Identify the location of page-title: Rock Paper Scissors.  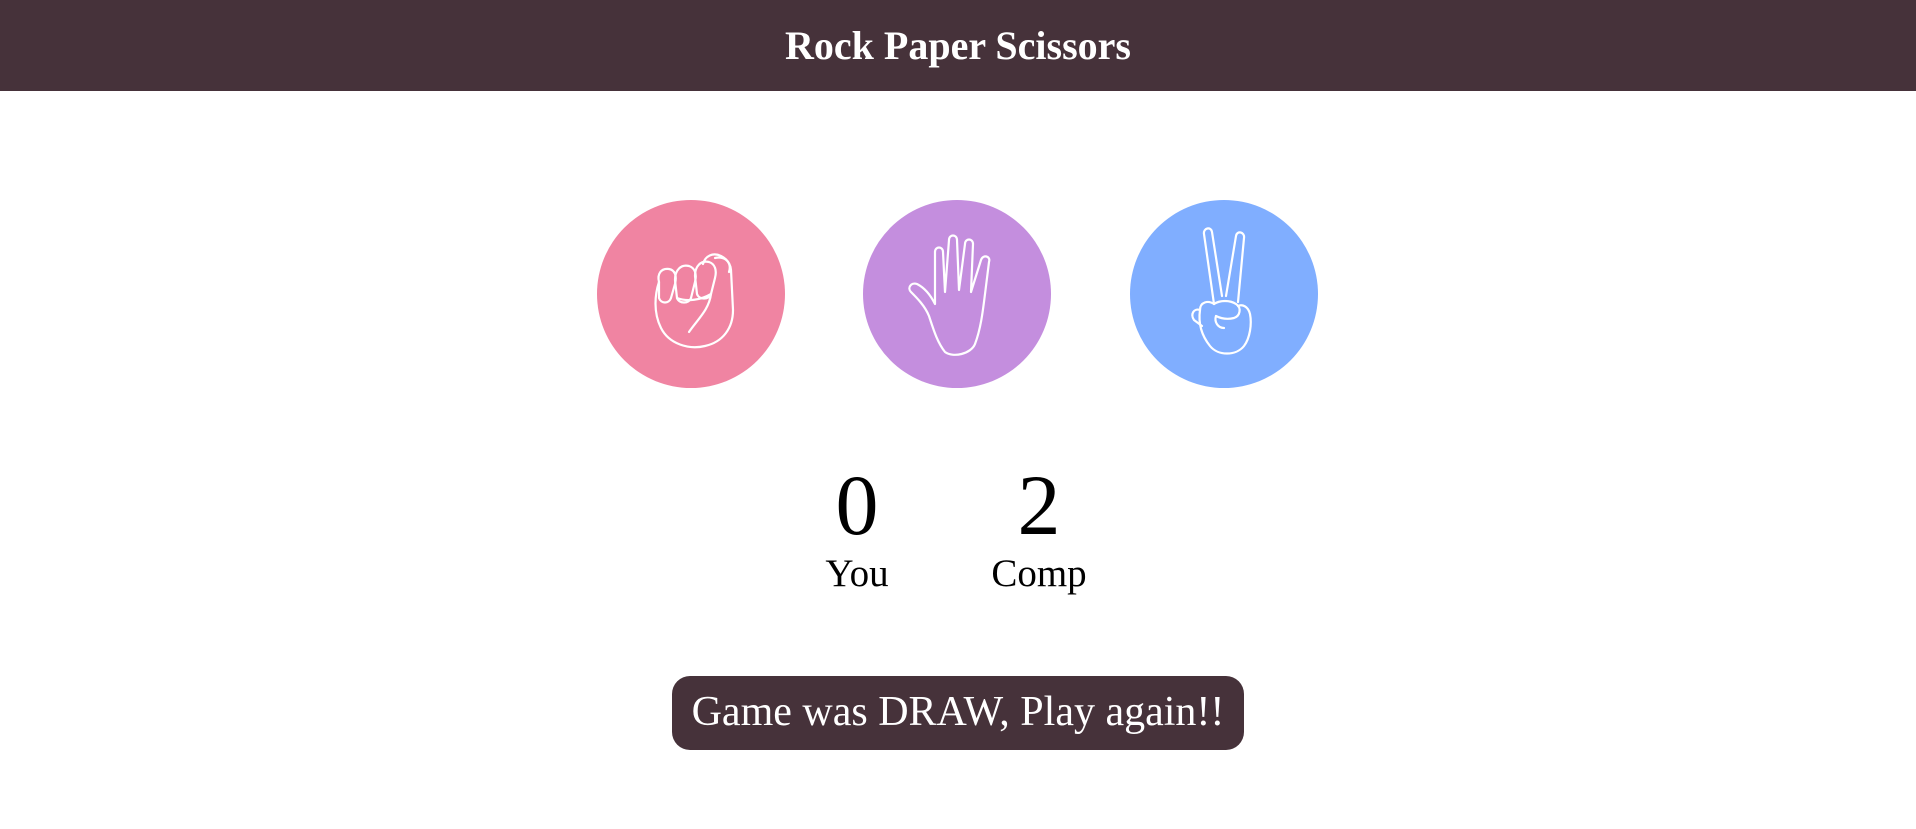
(958, 45).